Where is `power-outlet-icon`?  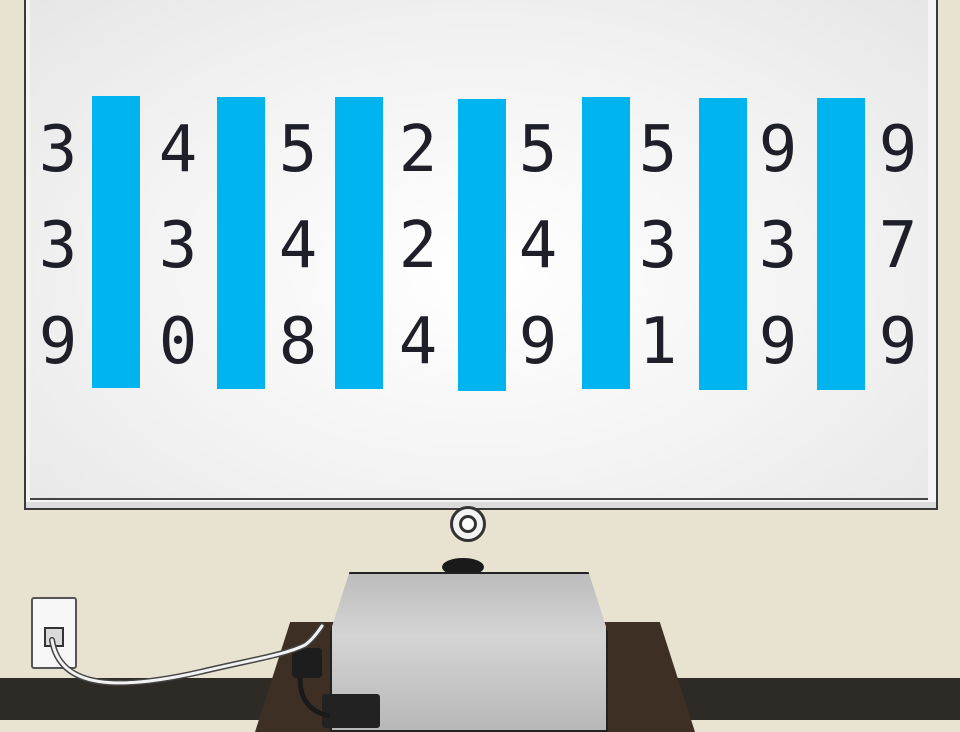 power-outlet-icon is located at coordinates (54, 633).